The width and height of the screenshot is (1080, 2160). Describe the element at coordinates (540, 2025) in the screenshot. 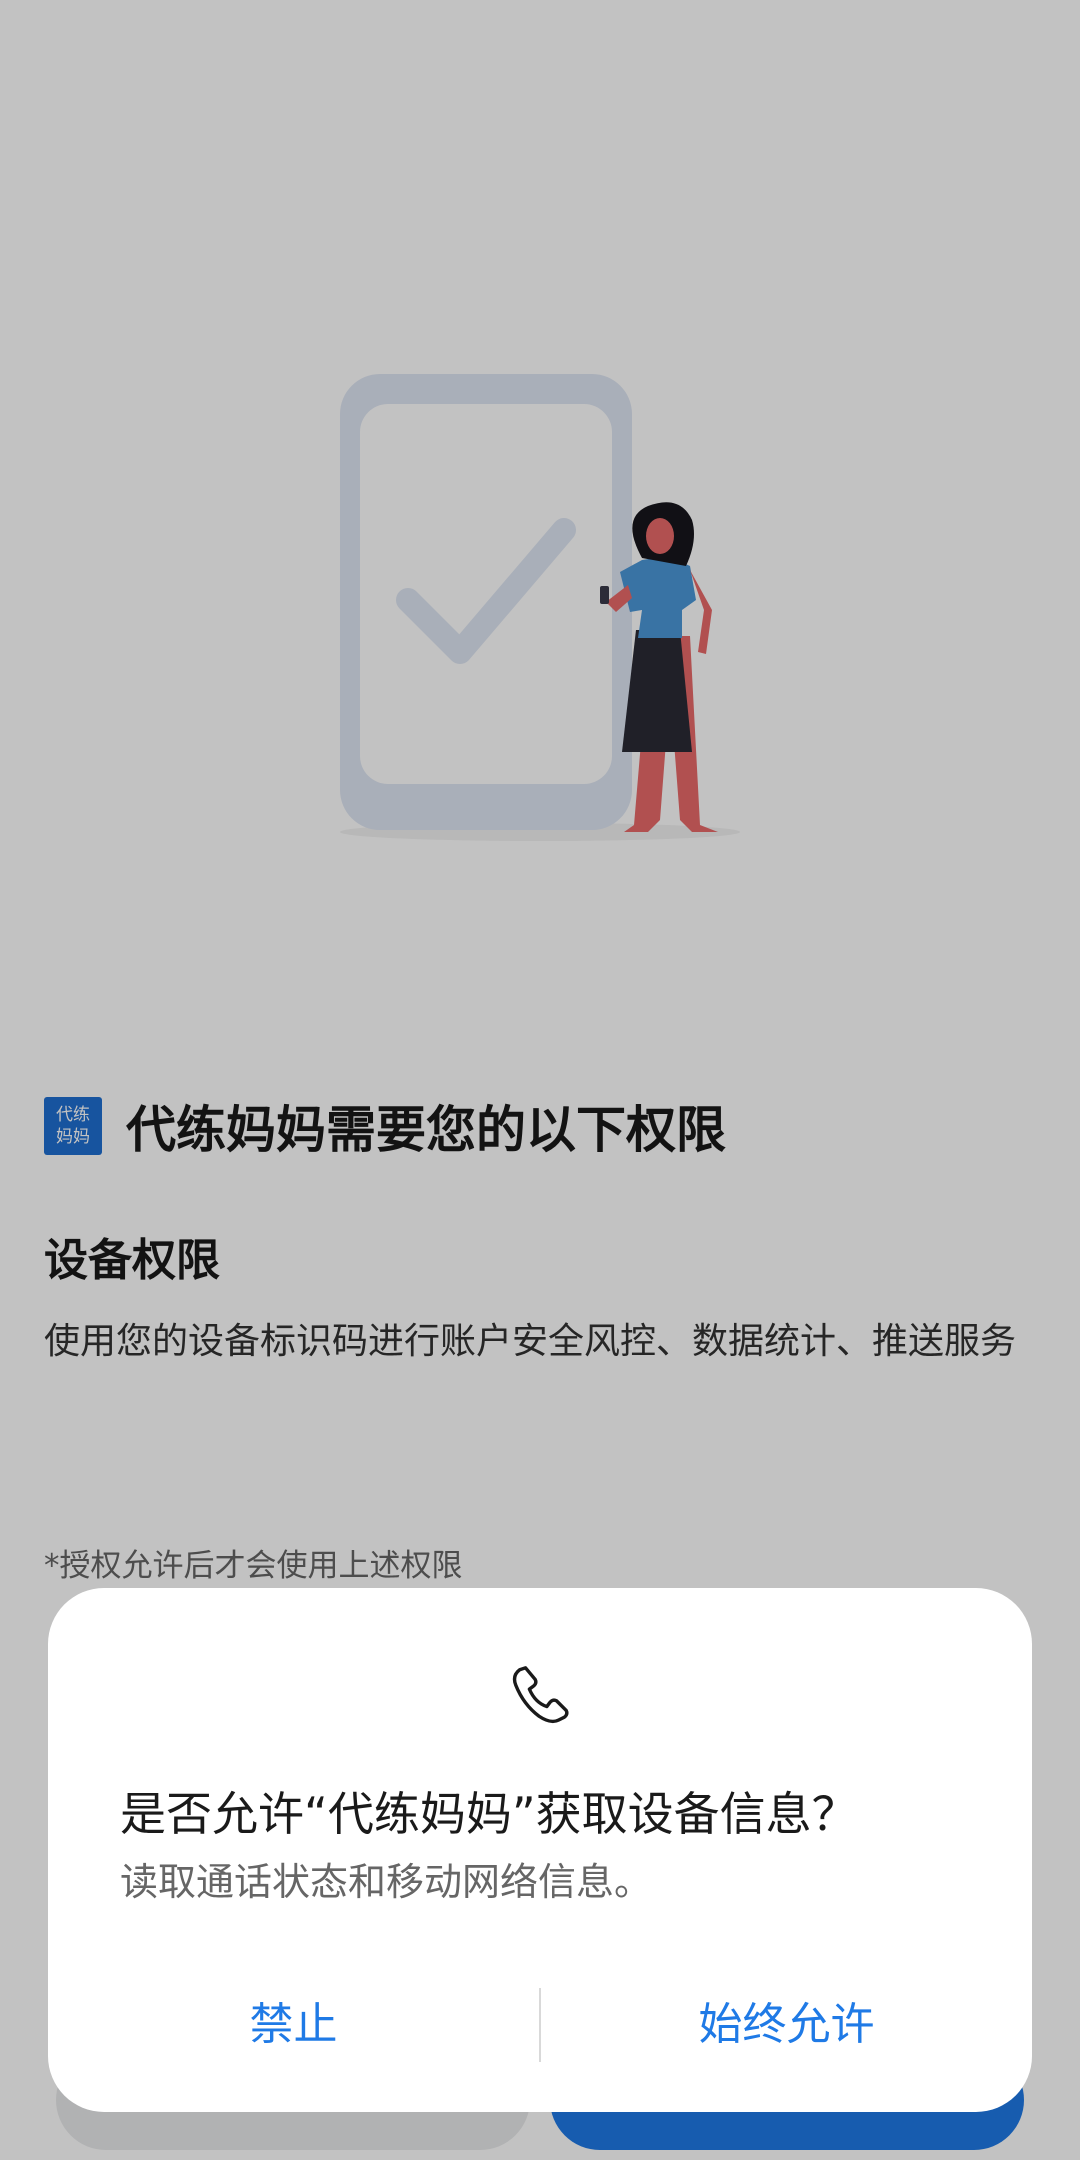

I see `dialog-actions: 禁止 始终允许` at that location.